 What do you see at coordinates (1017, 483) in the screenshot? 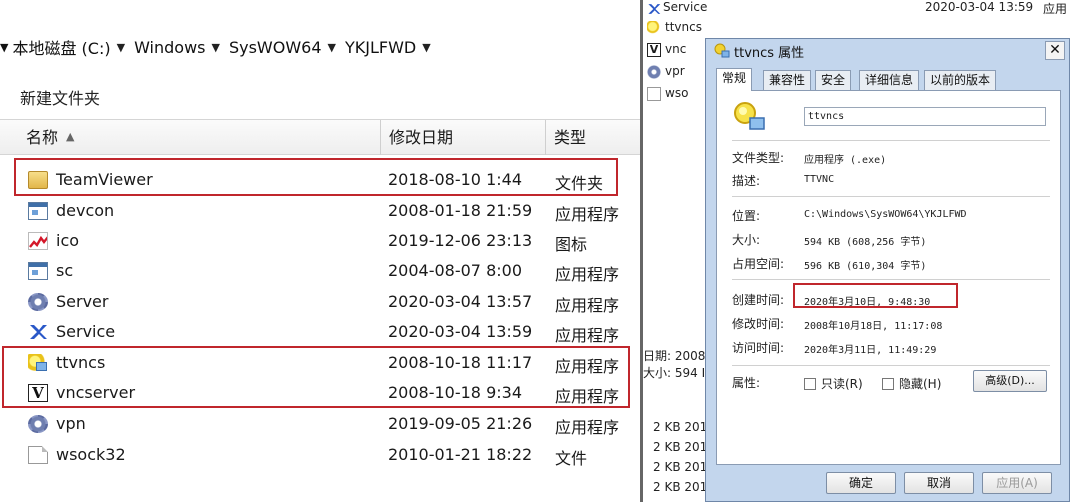
I see `apply-button: 应用(A)` at bounding box center [1017, 483].